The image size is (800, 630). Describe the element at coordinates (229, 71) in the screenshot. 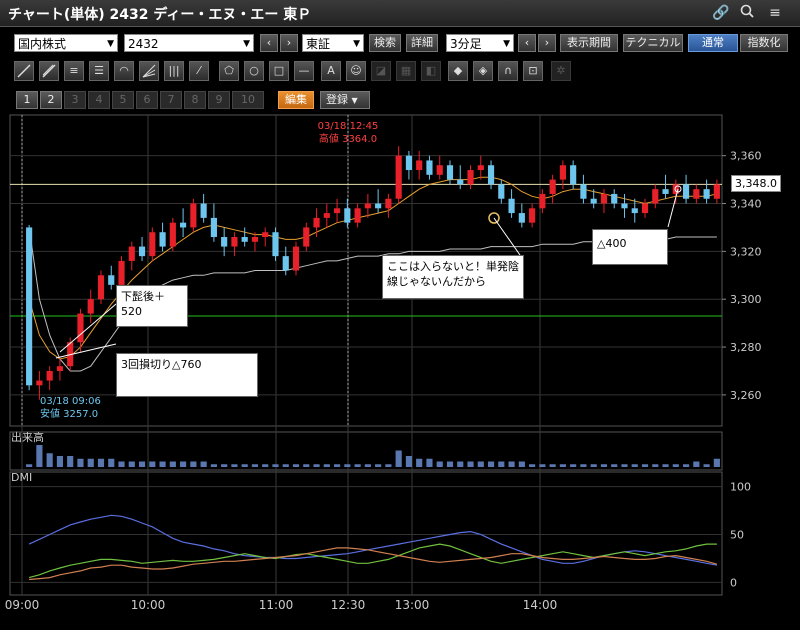

I see `pentagon-tool-icon: ⬠` at that location.